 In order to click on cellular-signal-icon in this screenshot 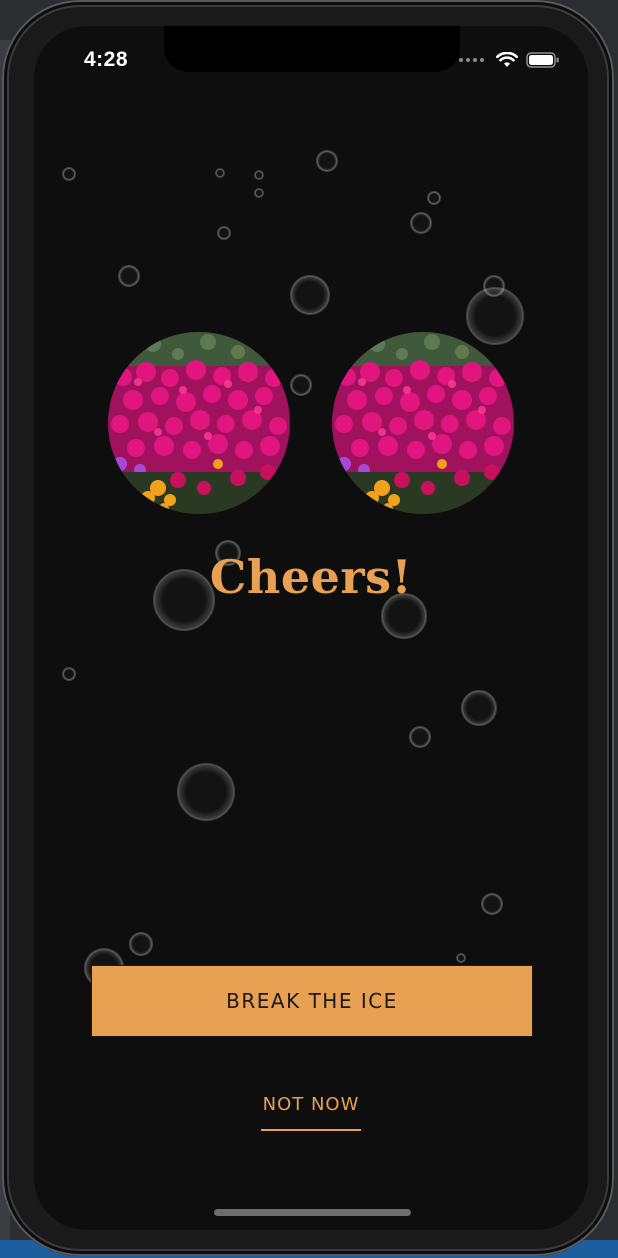, I will do `click(471, 60)`.